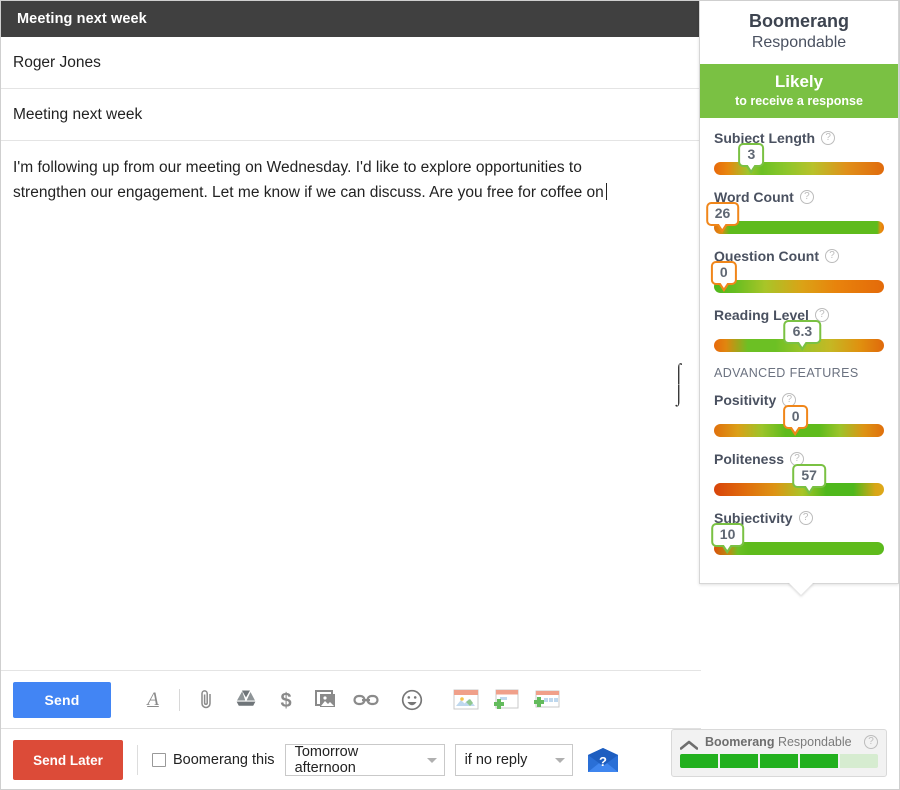 This screenshot has height=790, width=900. Describe the element at coordinates (799, 81) in the screenshot. I see `likelihood-banner-main: Likely` at that location.